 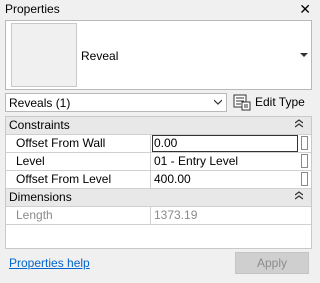 I want to click on property-row-length: Length 1373.19, so click(x=158, y=216).